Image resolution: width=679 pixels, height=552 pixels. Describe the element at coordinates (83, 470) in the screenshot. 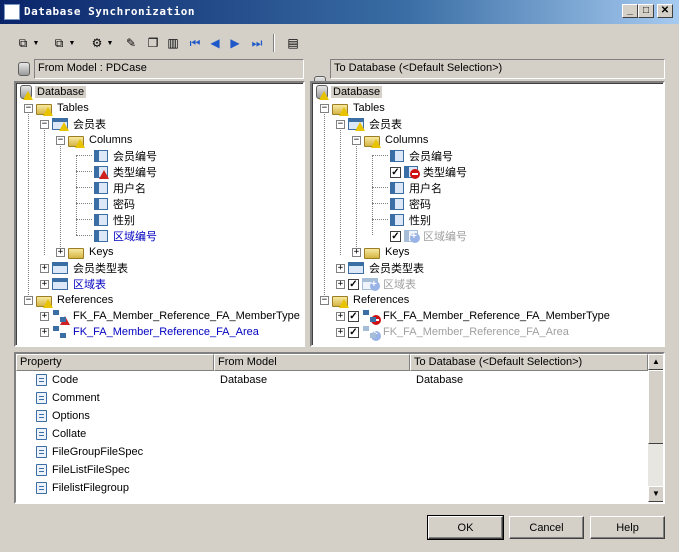

I see `grid-row: FileListFileSpec` at that location.